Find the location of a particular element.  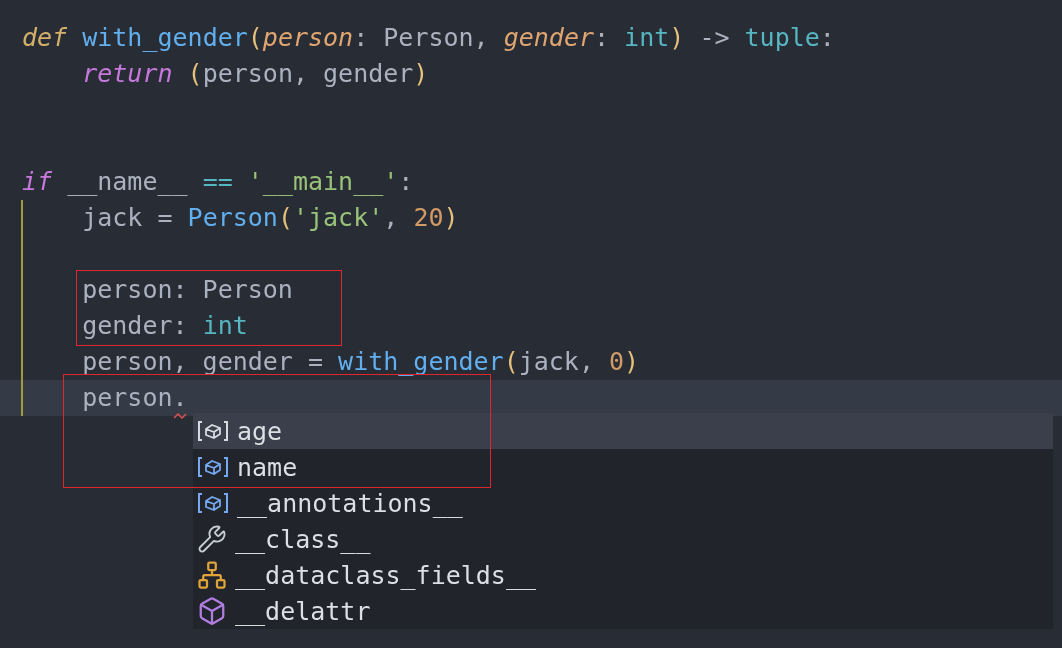

cube-icon is located at coordinates (212, 611).